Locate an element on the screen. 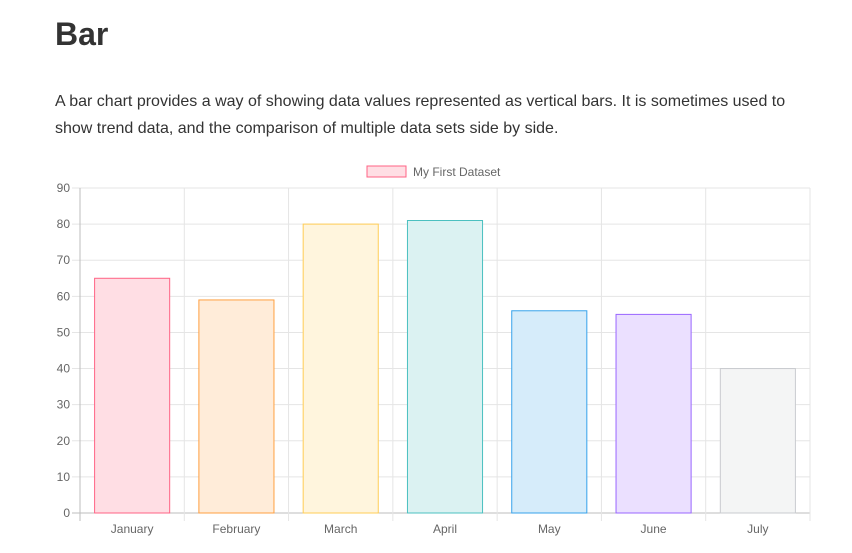 Image resolution: width=852 pixels, height=553 pixels. x-tick-label: April is located at coordinates (445, 529).